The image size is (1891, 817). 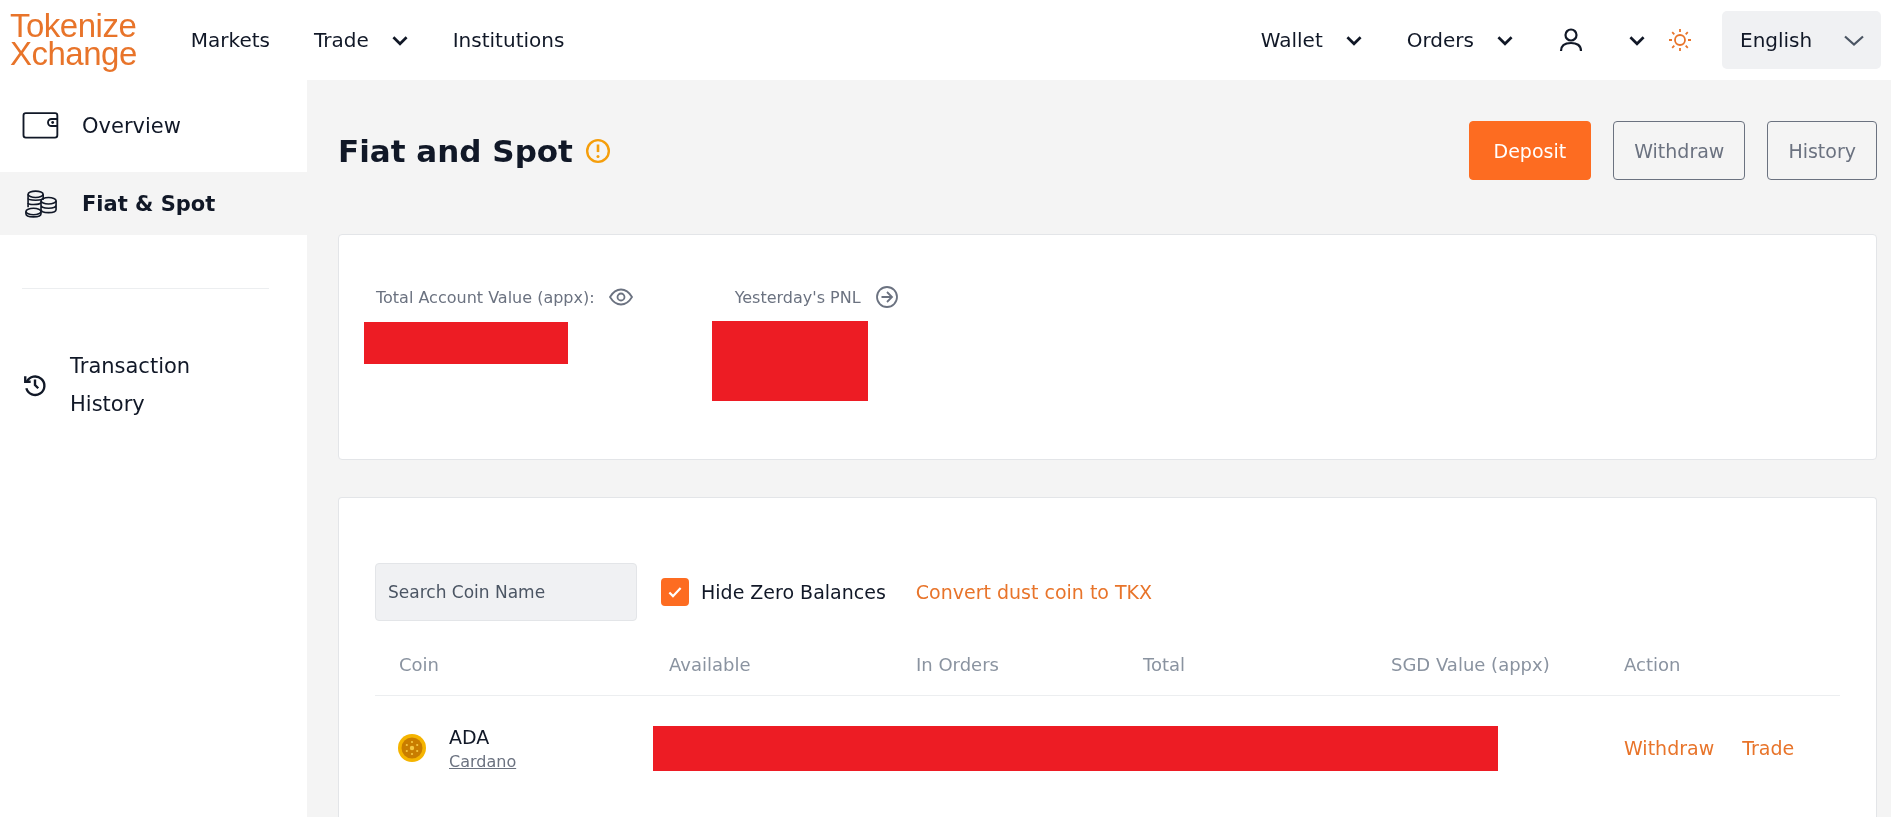 I want to click on checkbox-label: Hide Zero Balances, so click(x=793, y=592).